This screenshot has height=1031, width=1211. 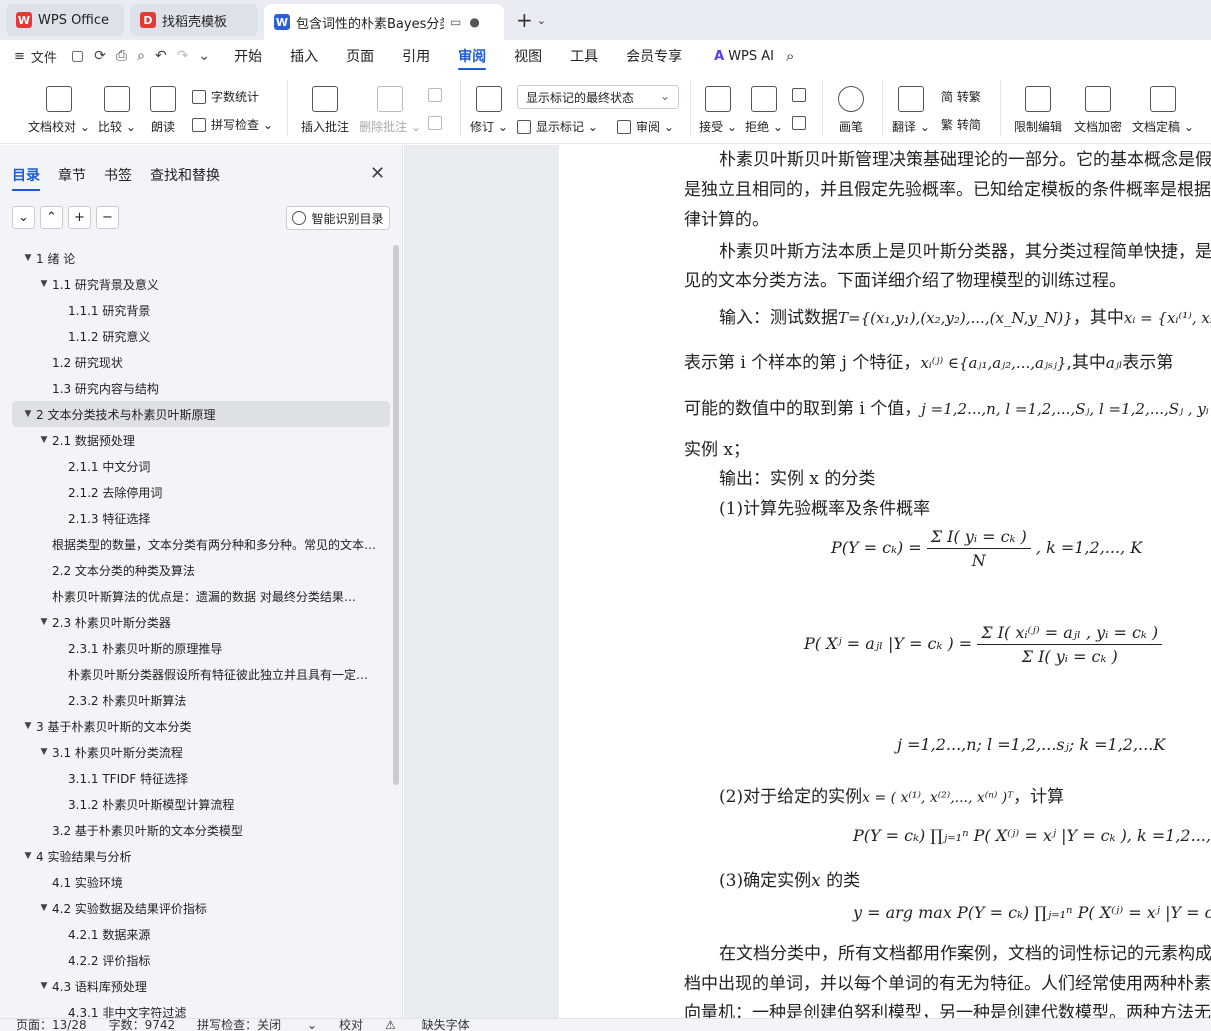 What do you see at coordinates (764, 108) in the screenshot?
I see `reject-button: 拒绝 ⌄` at bounding box center [764, 108].